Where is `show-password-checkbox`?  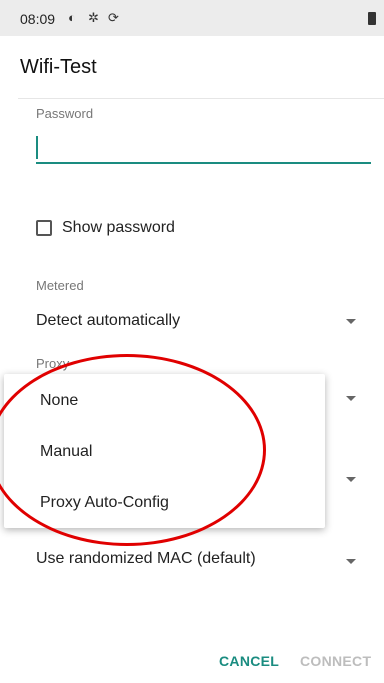 show-password-checkbox is located at coordinates (44, 228).